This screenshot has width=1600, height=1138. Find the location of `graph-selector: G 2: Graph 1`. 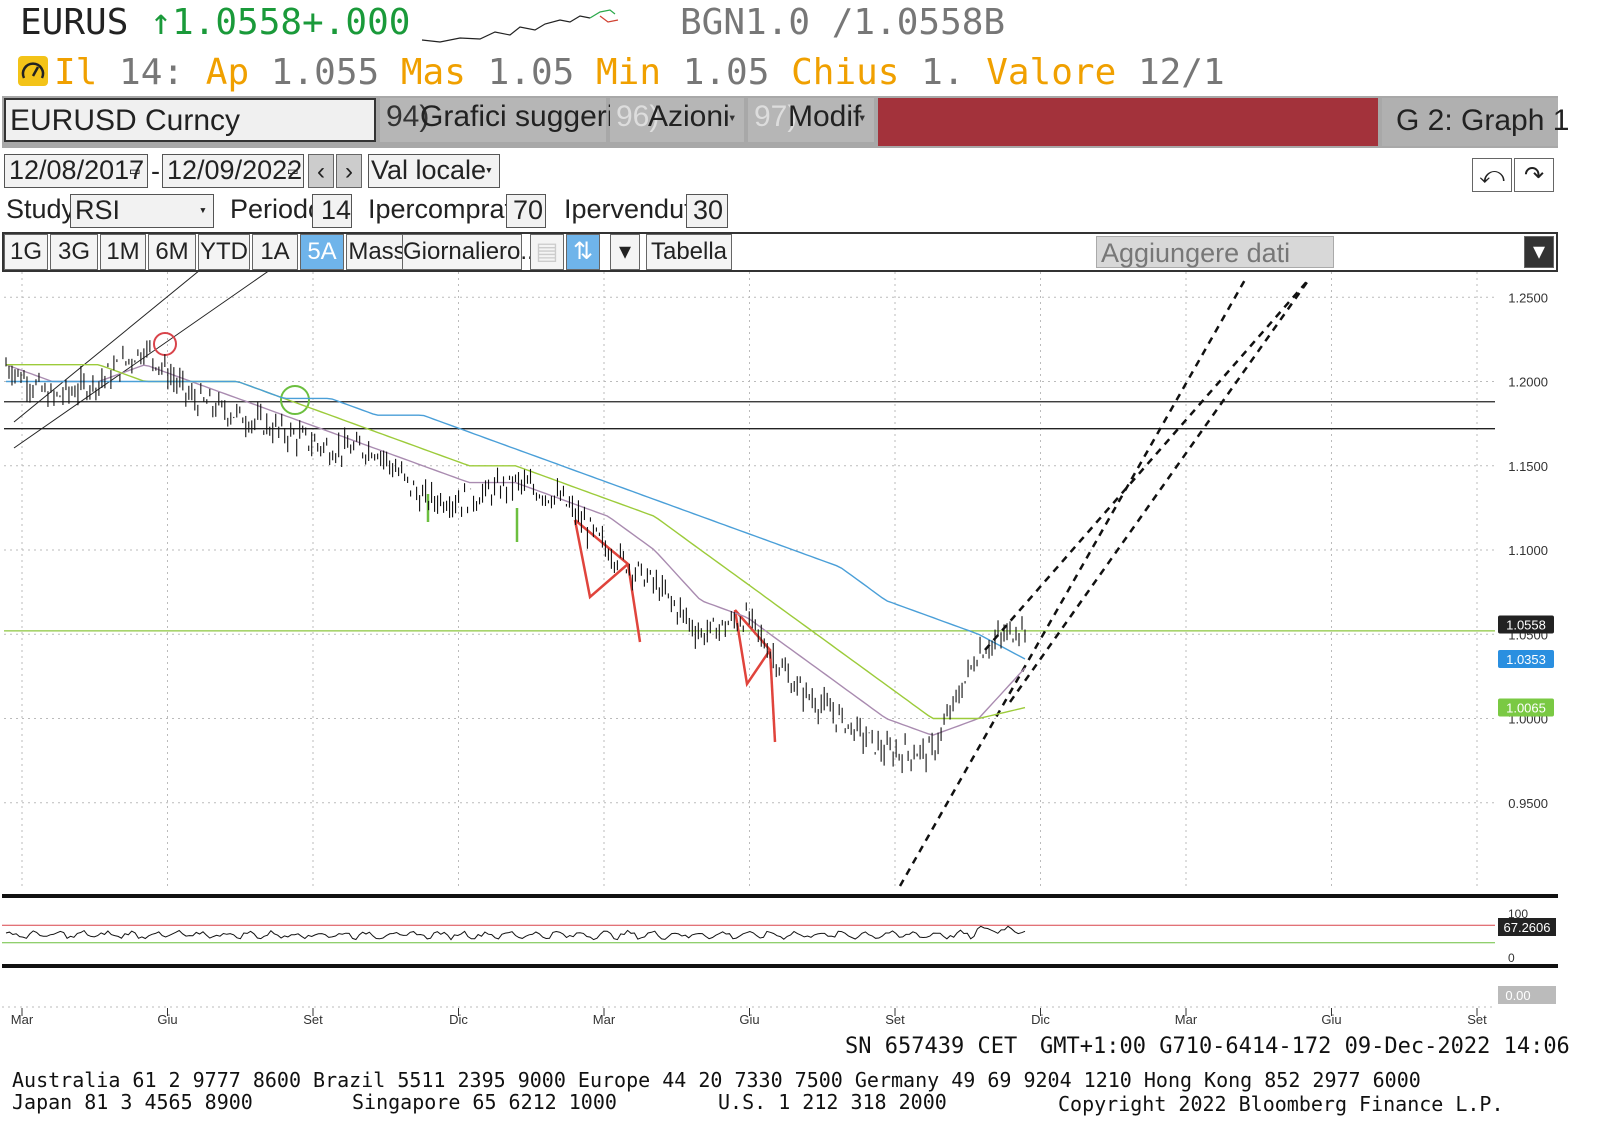

graph-selector: G 2: Graph 1 is located at coordinates (1475, 122).